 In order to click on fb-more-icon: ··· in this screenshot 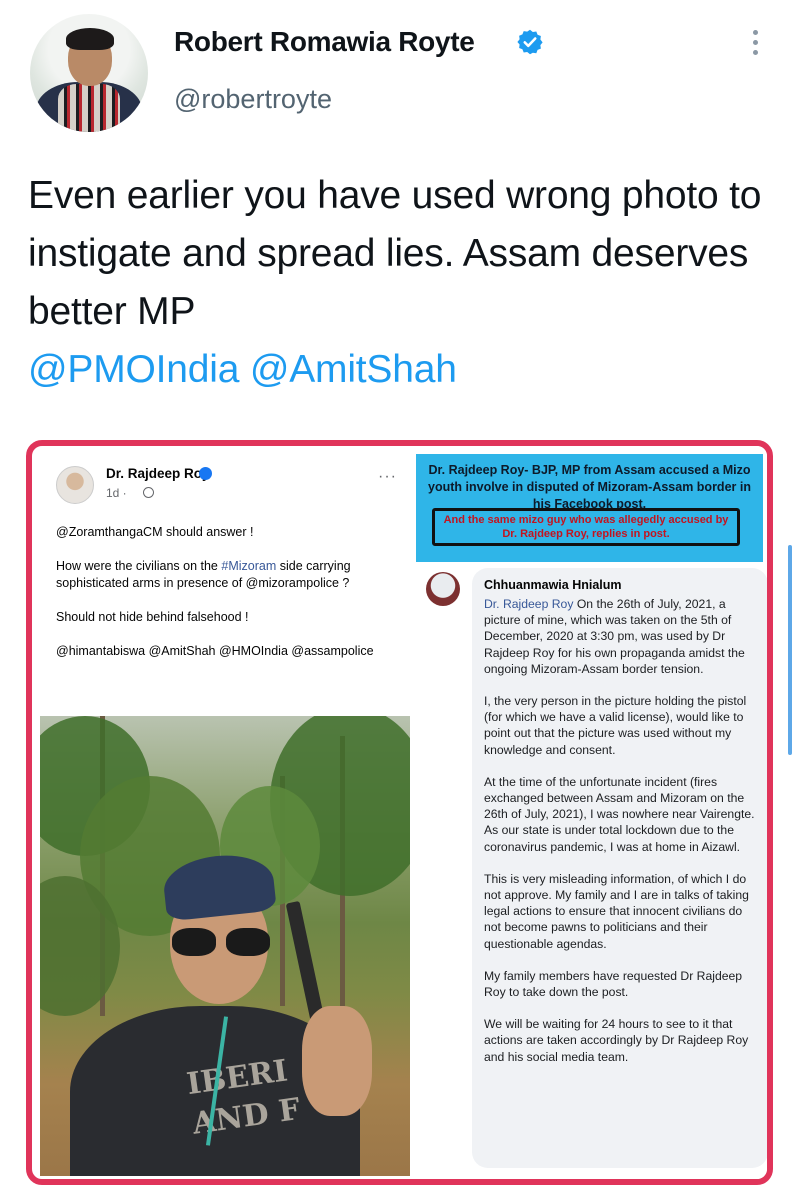, I will do `click(387, 476)`.